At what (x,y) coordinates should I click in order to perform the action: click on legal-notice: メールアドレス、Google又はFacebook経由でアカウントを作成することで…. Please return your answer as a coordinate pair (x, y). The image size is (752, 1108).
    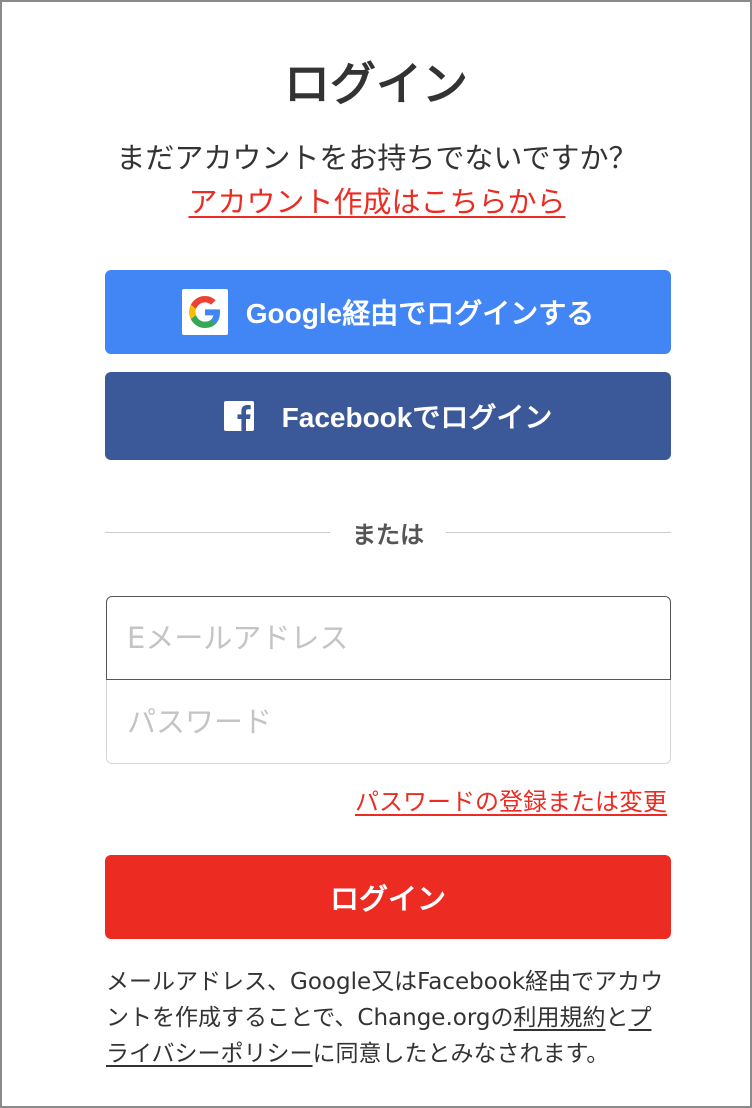
    Looking at the image, I should click on (389, 1018).